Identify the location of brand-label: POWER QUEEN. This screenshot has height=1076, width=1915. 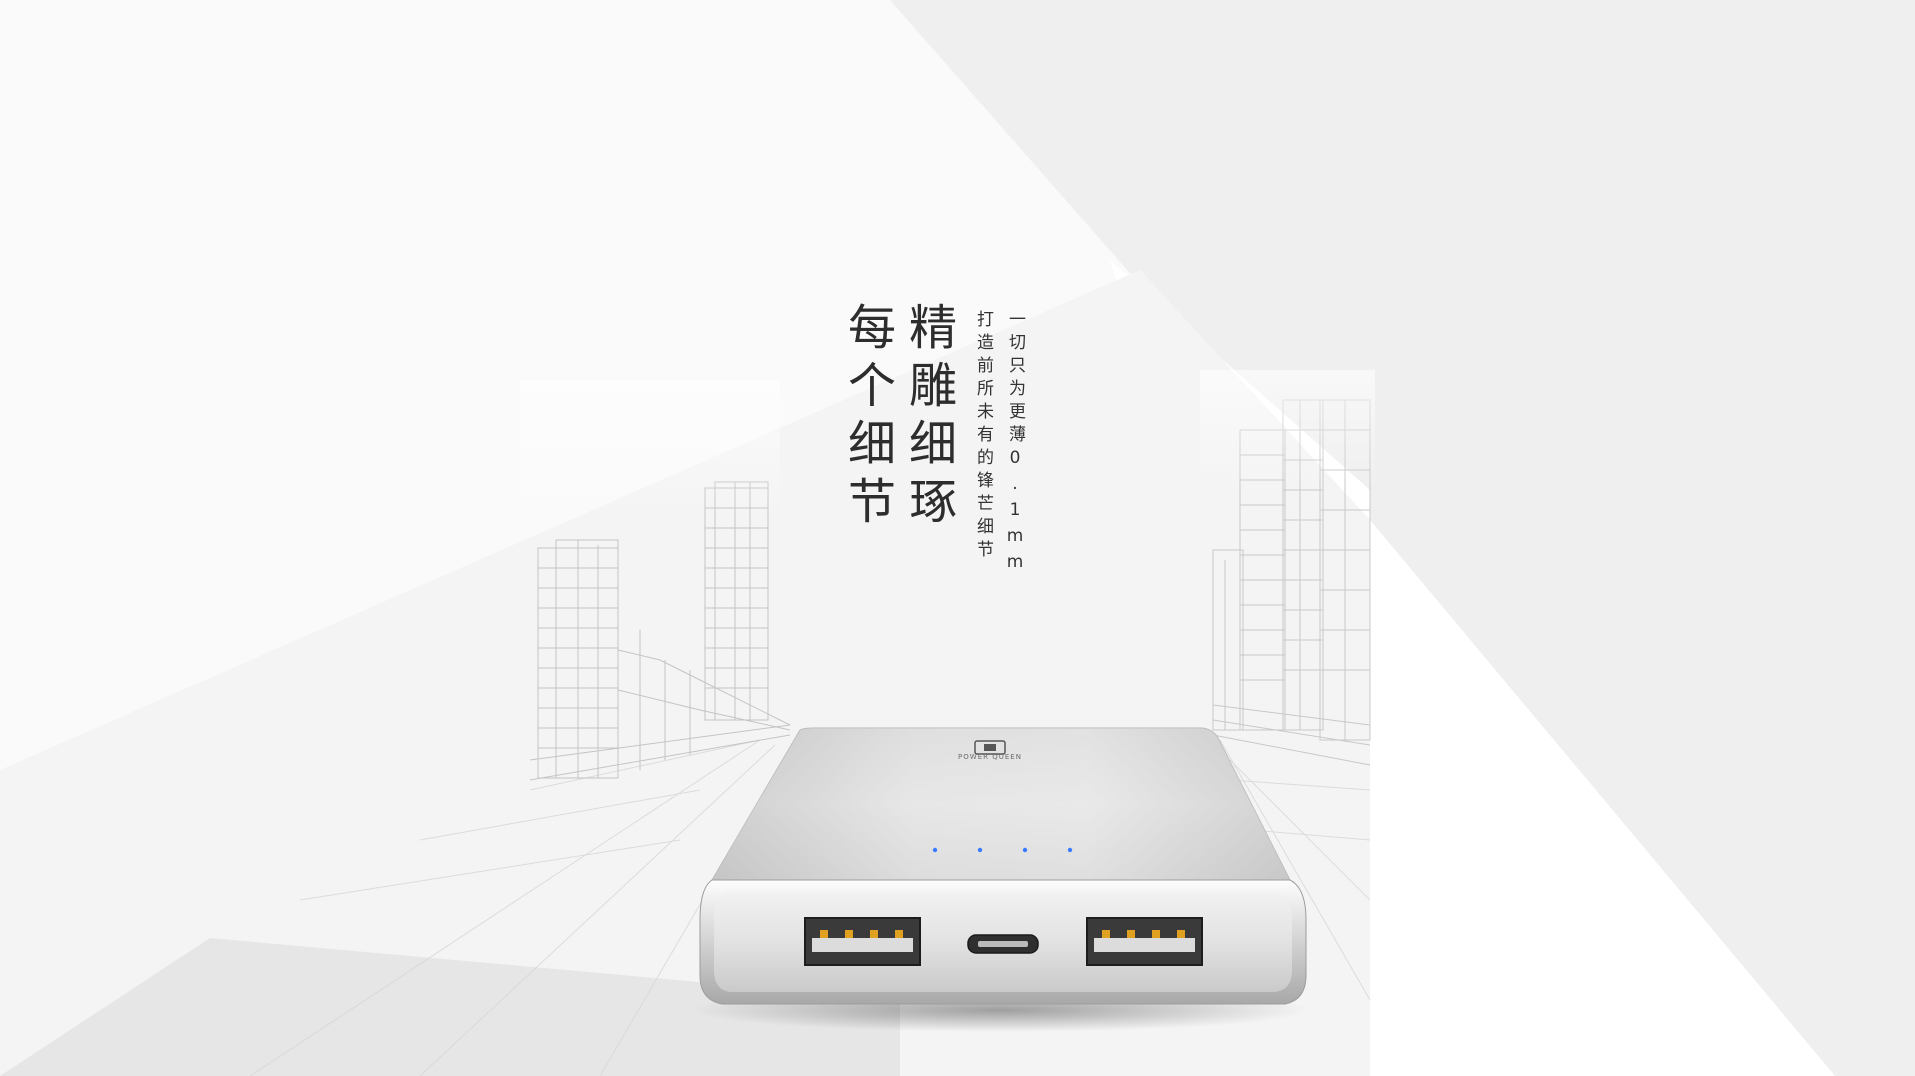
(990, 757).